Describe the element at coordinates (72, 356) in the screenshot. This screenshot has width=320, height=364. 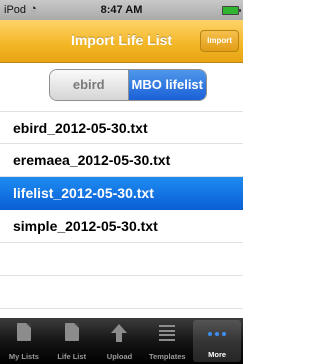
I see `tab-label: Life List` at that location.